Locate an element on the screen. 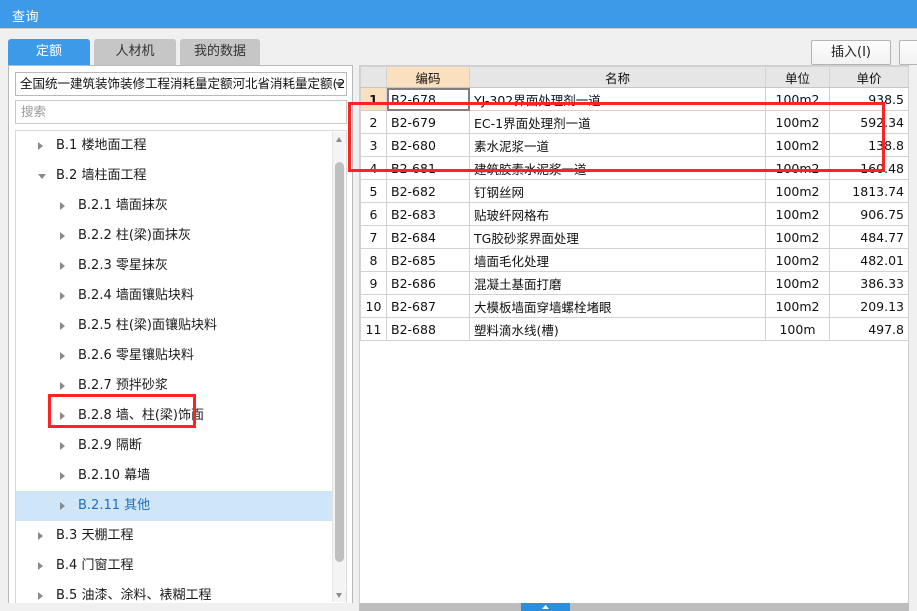 This screenshot has width=917, height=611. horizontal-splitter is located at coordinates (634, 607).